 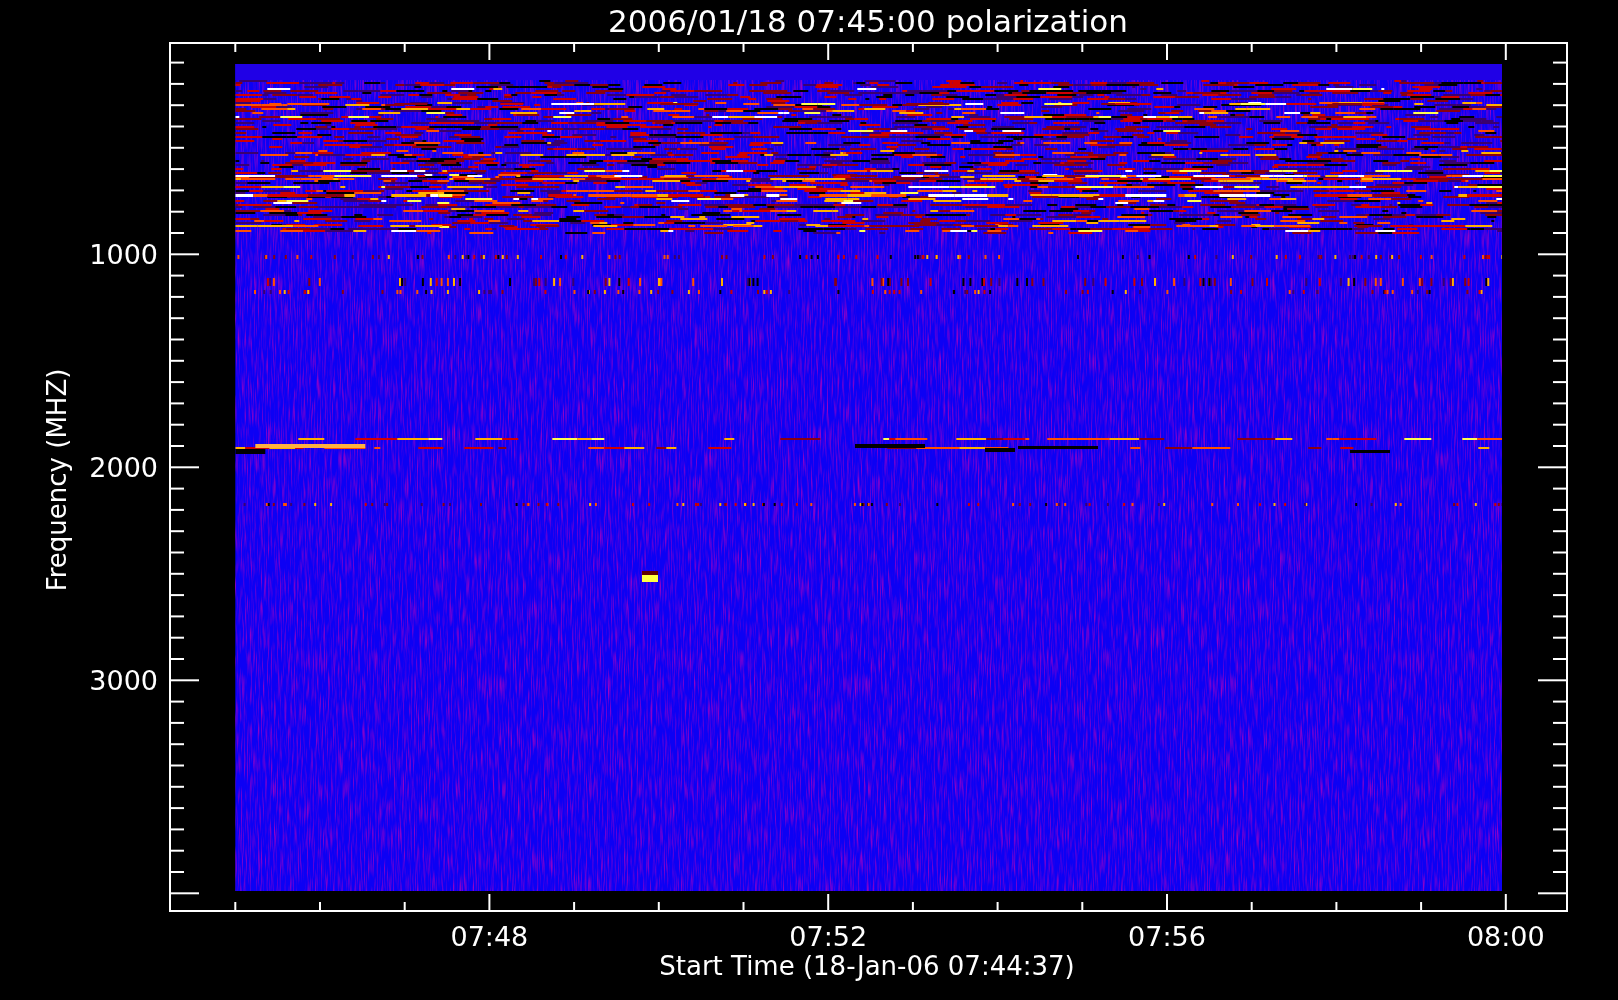 I want to click on x-tick-label: 07:48, so click(x=489, y=936).